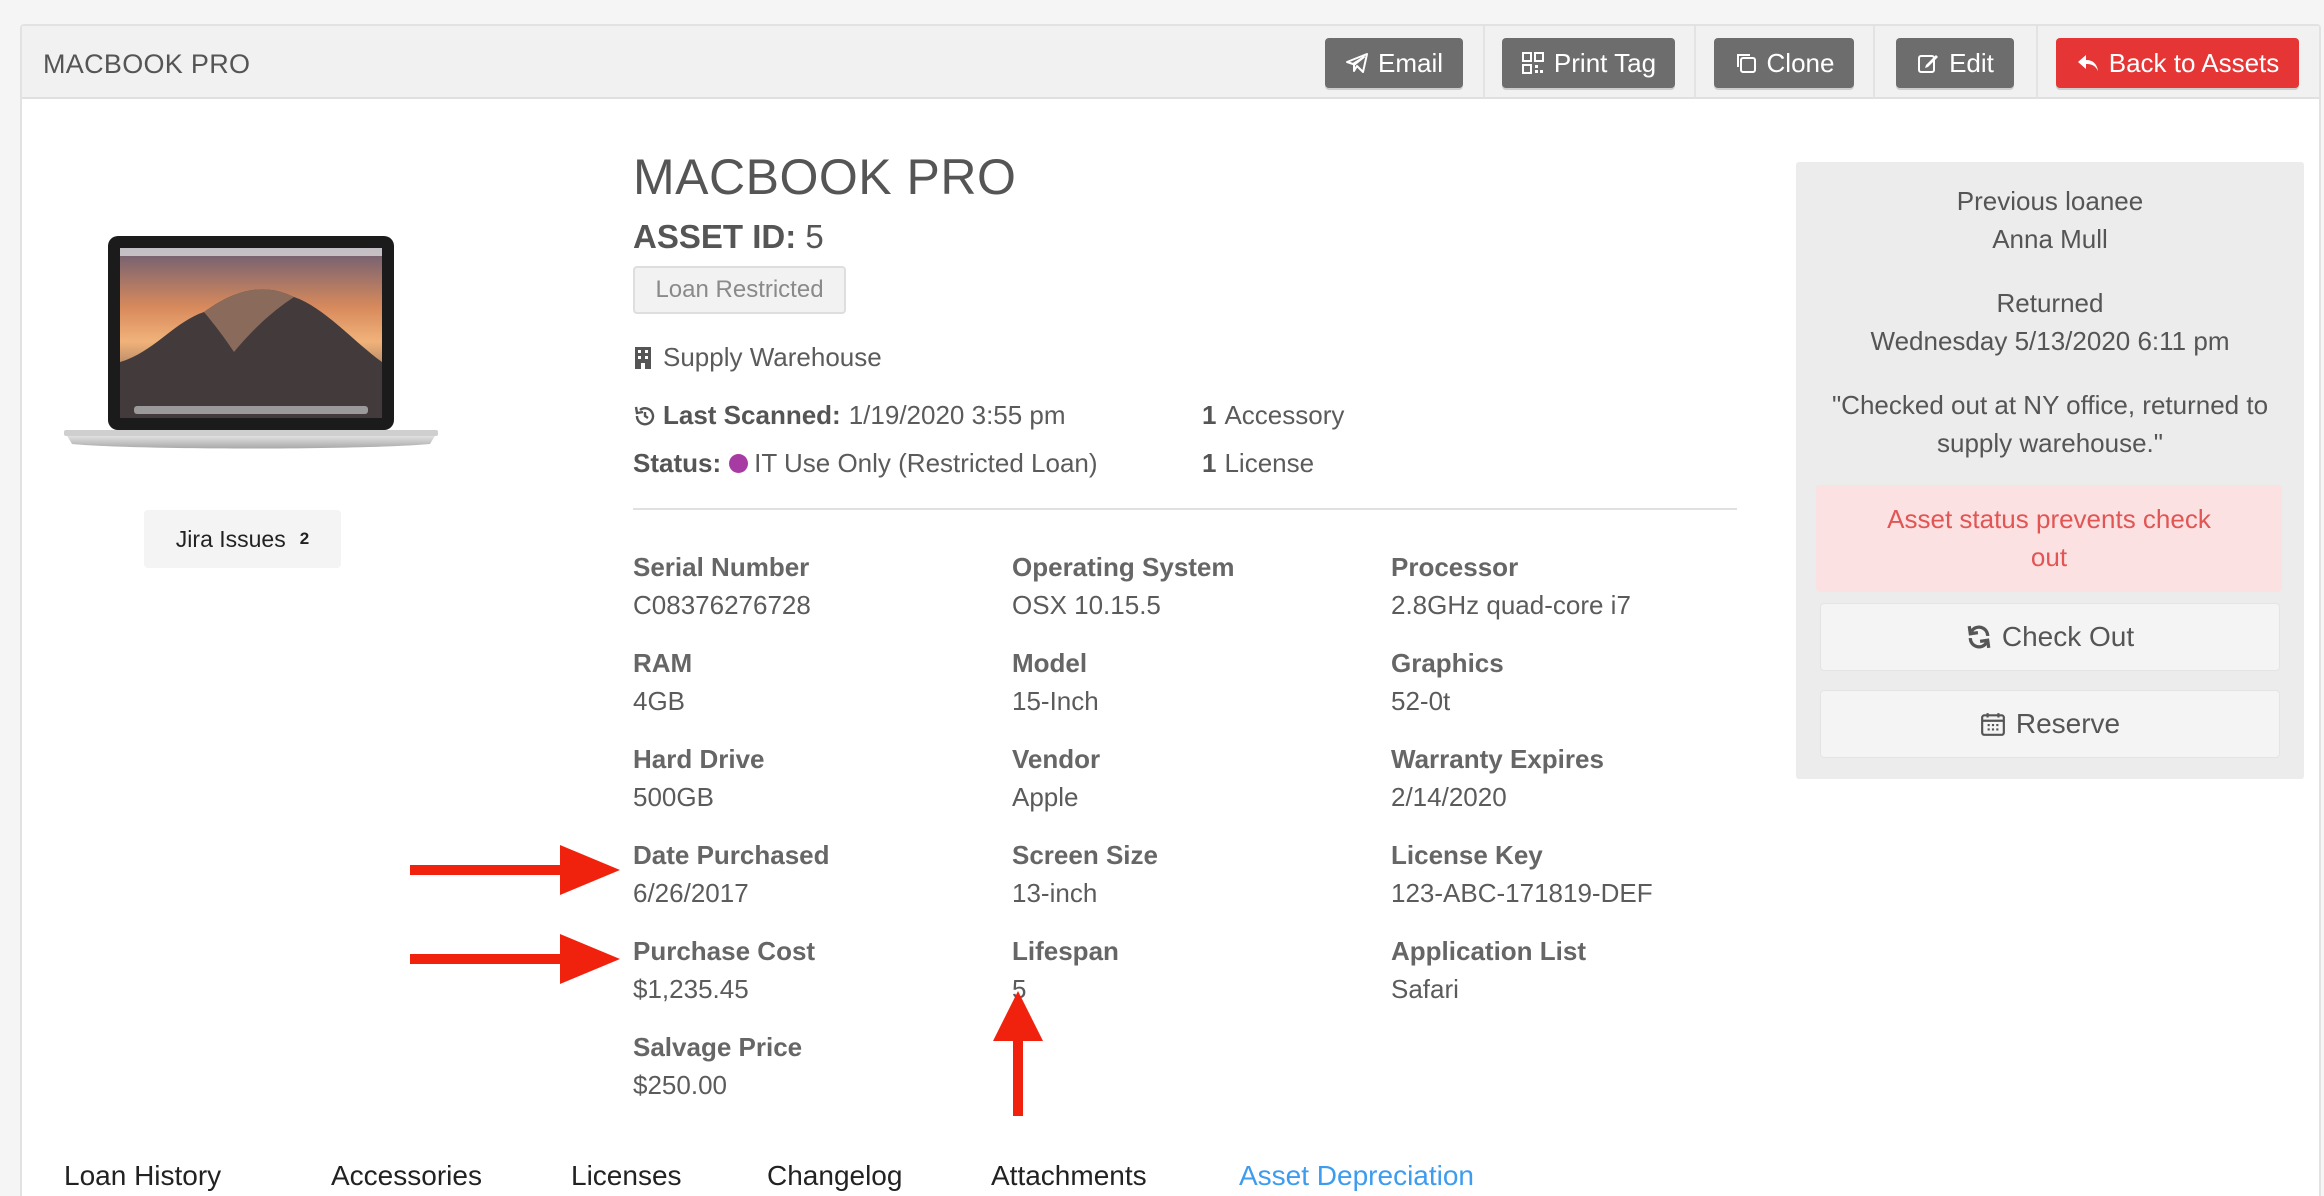 This screenshot has width=2324, height=1196. I want to click on tab-changelog: Changelog, so click(834, 1176).